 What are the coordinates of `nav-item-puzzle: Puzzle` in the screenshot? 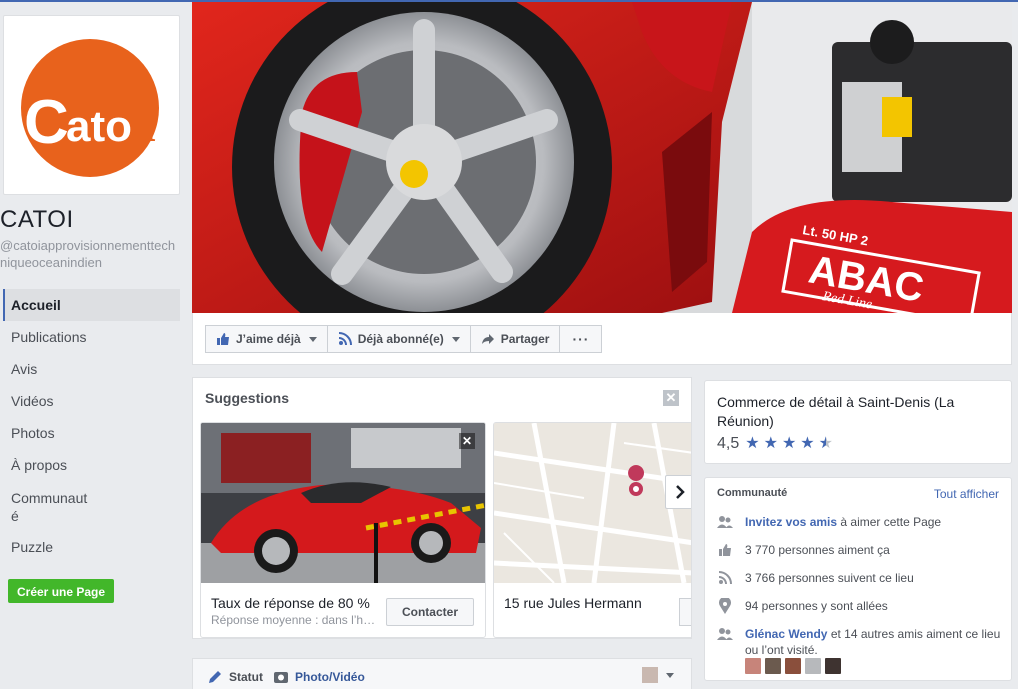 It's located at (91, 547).